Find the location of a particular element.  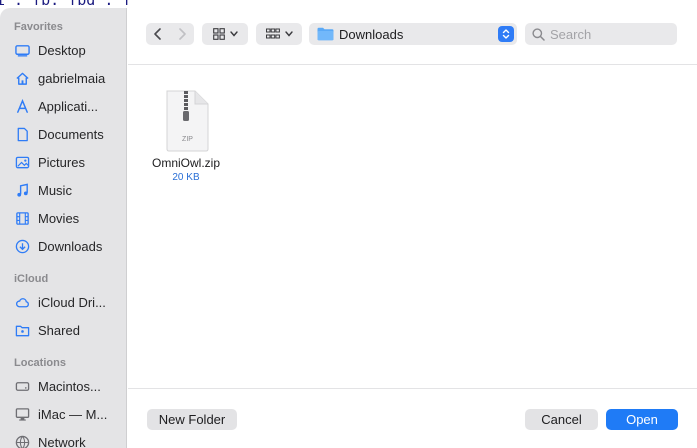

sidebar-item-pictures: Pictures is located at coordinates (63, 162).